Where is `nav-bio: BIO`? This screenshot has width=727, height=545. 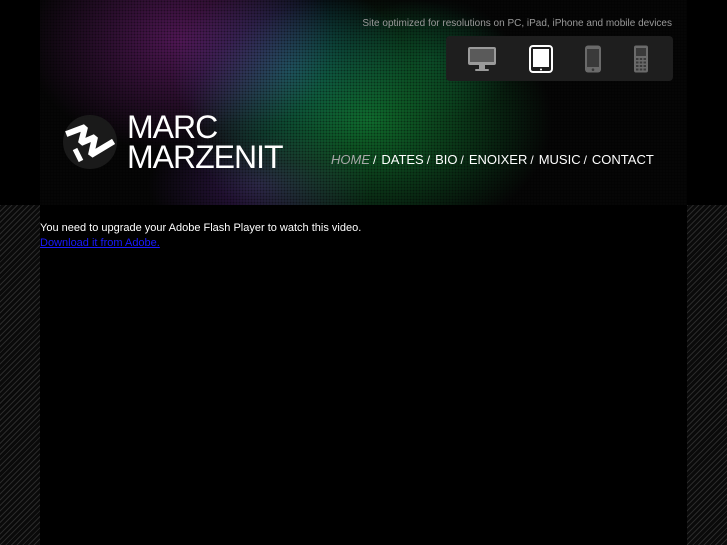 nav-bio: BIO is located at coordinates (446, 159).